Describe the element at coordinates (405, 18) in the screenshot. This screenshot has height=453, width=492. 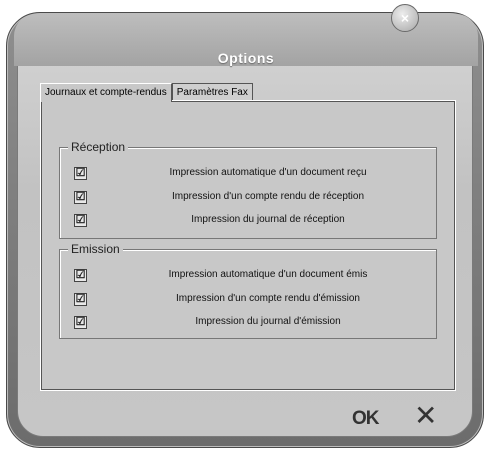
I see `close-icon: ×` at that location.